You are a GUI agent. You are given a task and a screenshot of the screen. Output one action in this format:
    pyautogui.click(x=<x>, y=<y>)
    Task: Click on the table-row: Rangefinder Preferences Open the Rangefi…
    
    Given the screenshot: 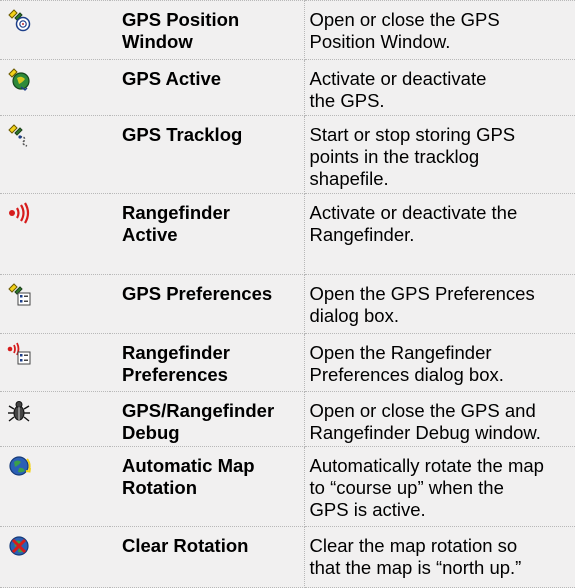 What is the action you would take?
    pyautogui.click(x=287, y=362)
    